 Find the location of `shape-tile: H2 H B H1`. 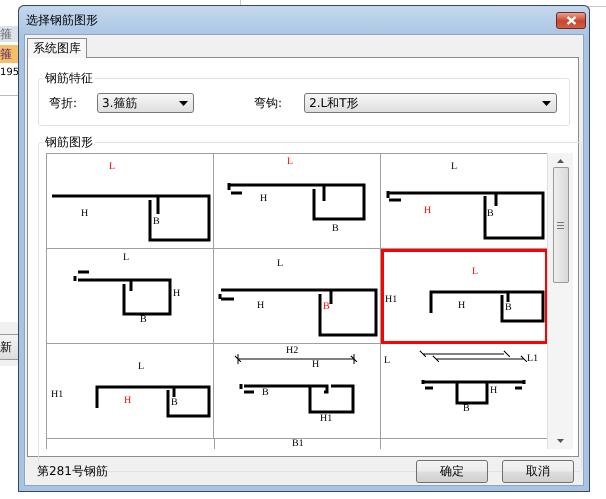

shape-tile: H2 H B H1 is located at coordinates (297, 391).